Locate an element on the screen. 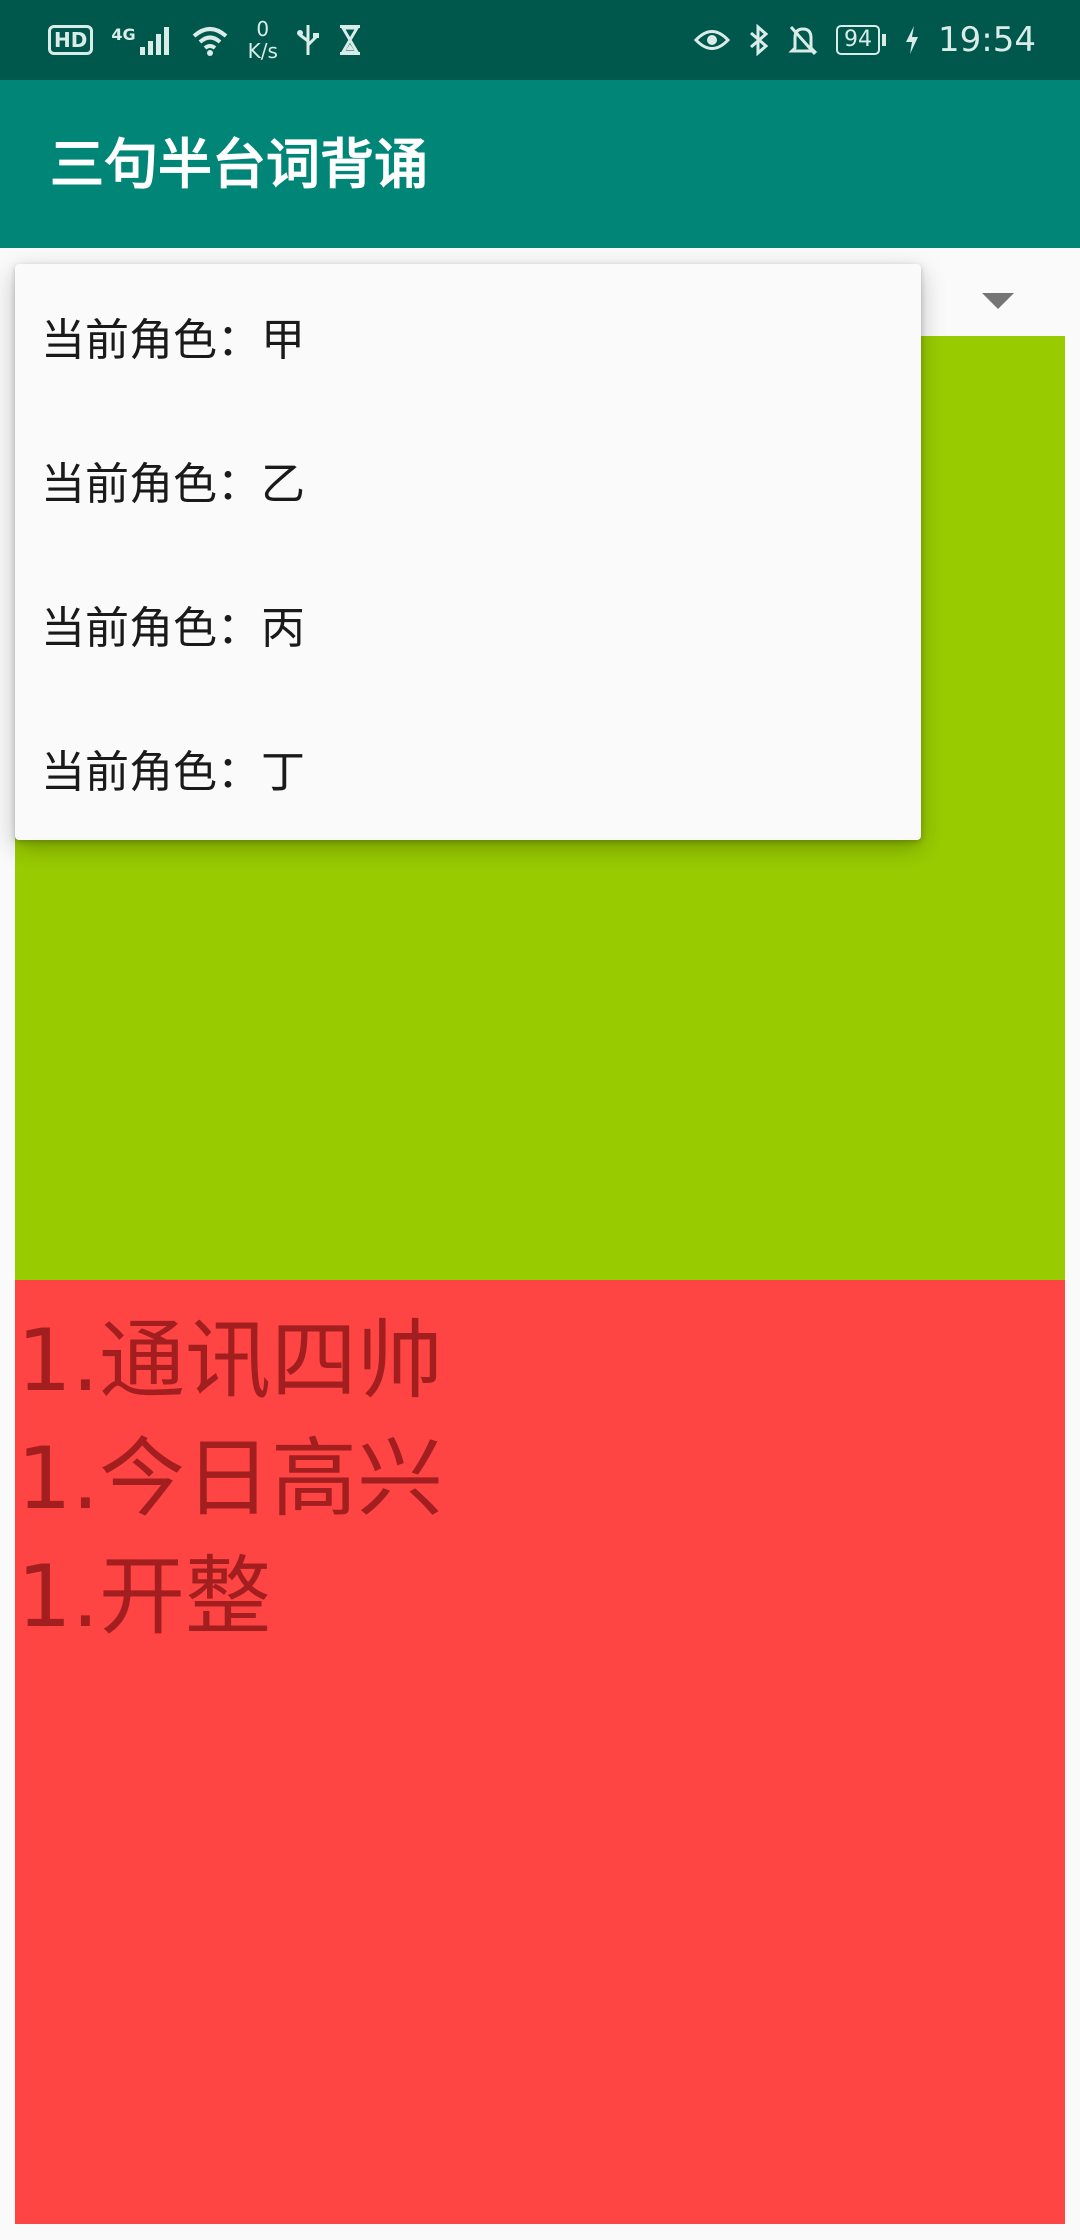  role-option-bing: 当前角色：丙 is located at coordinates (468, 624).